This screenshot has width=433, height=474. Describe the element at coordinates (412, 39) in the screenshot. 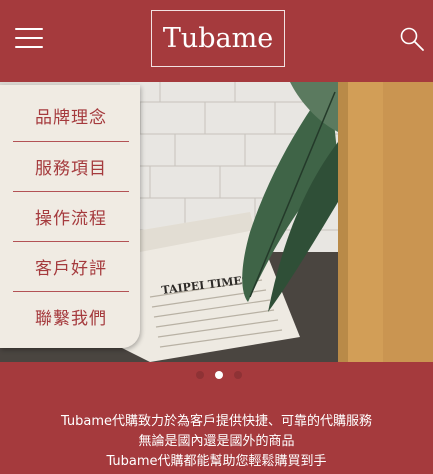

I see `search-icon` at that location.